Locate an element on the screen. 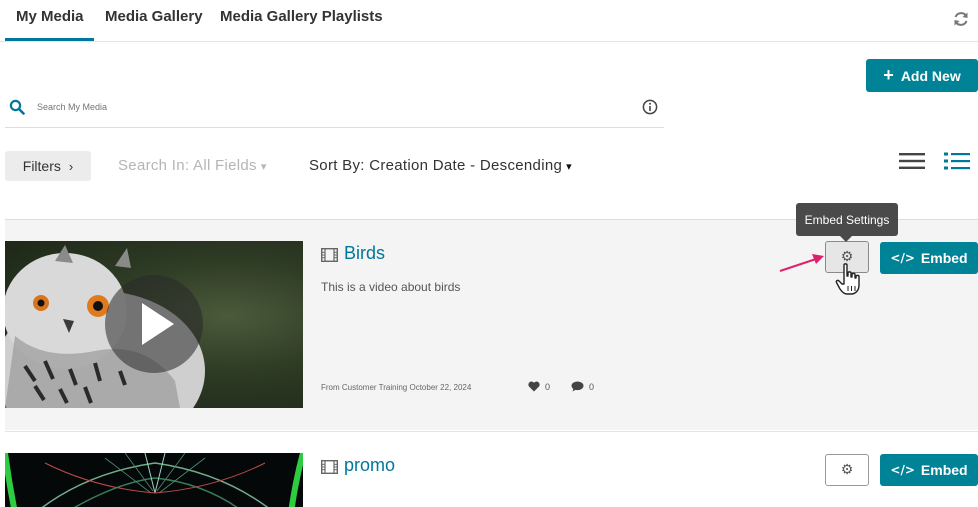 This screenshot has height=507, width=978. tooltip-text: Embed Settings is located at coordinates (847, 219).